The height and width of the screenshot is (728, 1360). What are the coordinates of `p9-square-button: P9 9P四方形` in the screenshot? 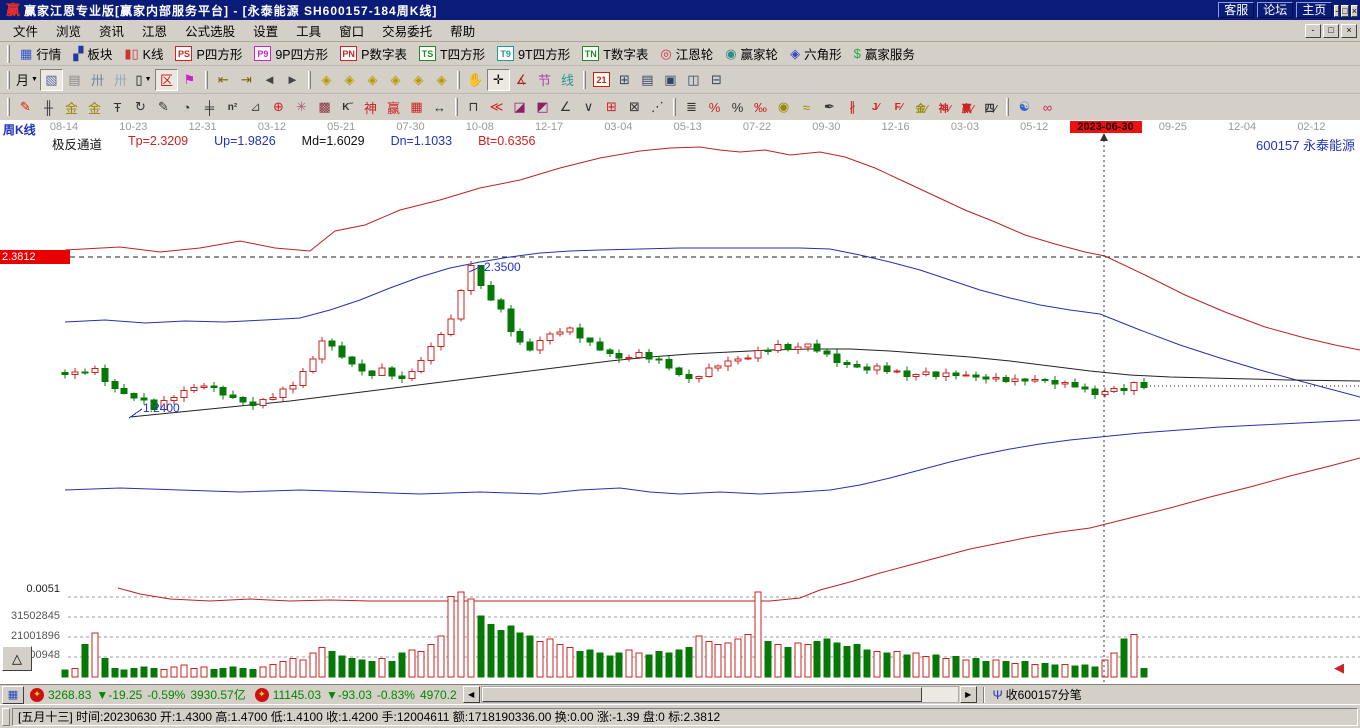 It's located at (291, 54).